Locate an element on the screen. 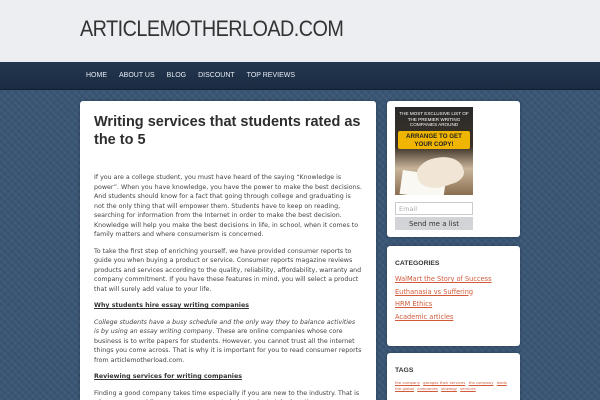 The width and height of the screenshot is (600, 400). nav-item-blog: BLOG is located at coordinates (176, 76).